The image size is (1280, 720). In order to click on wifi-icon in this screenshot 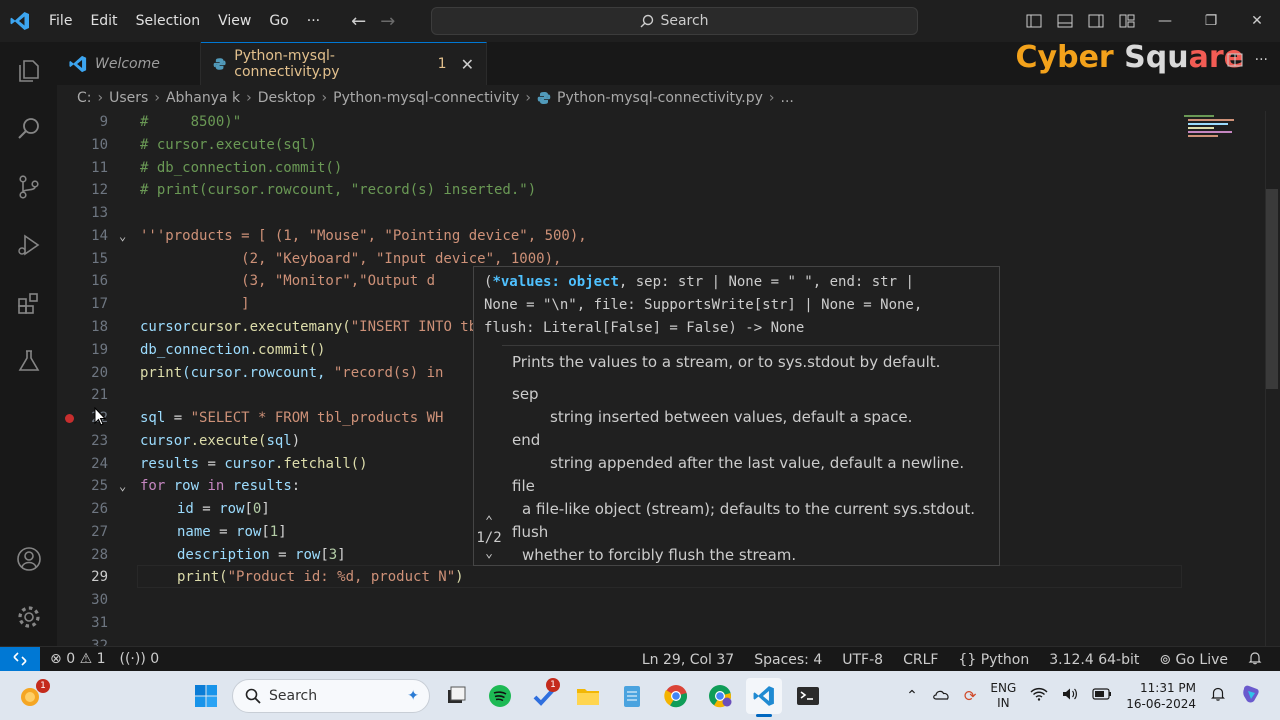, I will do `click(1039, 695)`.